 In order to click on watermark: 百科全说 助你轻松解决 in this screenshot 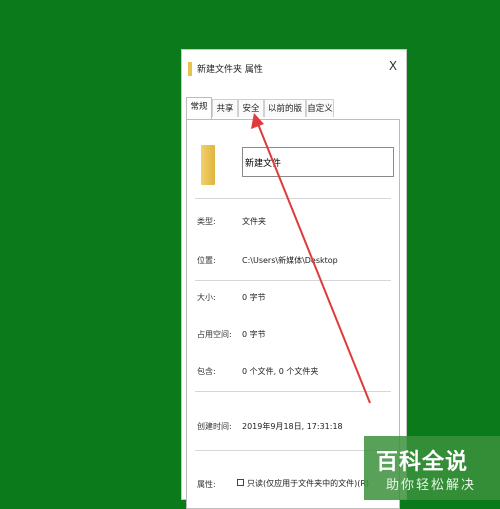, I will do `click(432, 468)`.